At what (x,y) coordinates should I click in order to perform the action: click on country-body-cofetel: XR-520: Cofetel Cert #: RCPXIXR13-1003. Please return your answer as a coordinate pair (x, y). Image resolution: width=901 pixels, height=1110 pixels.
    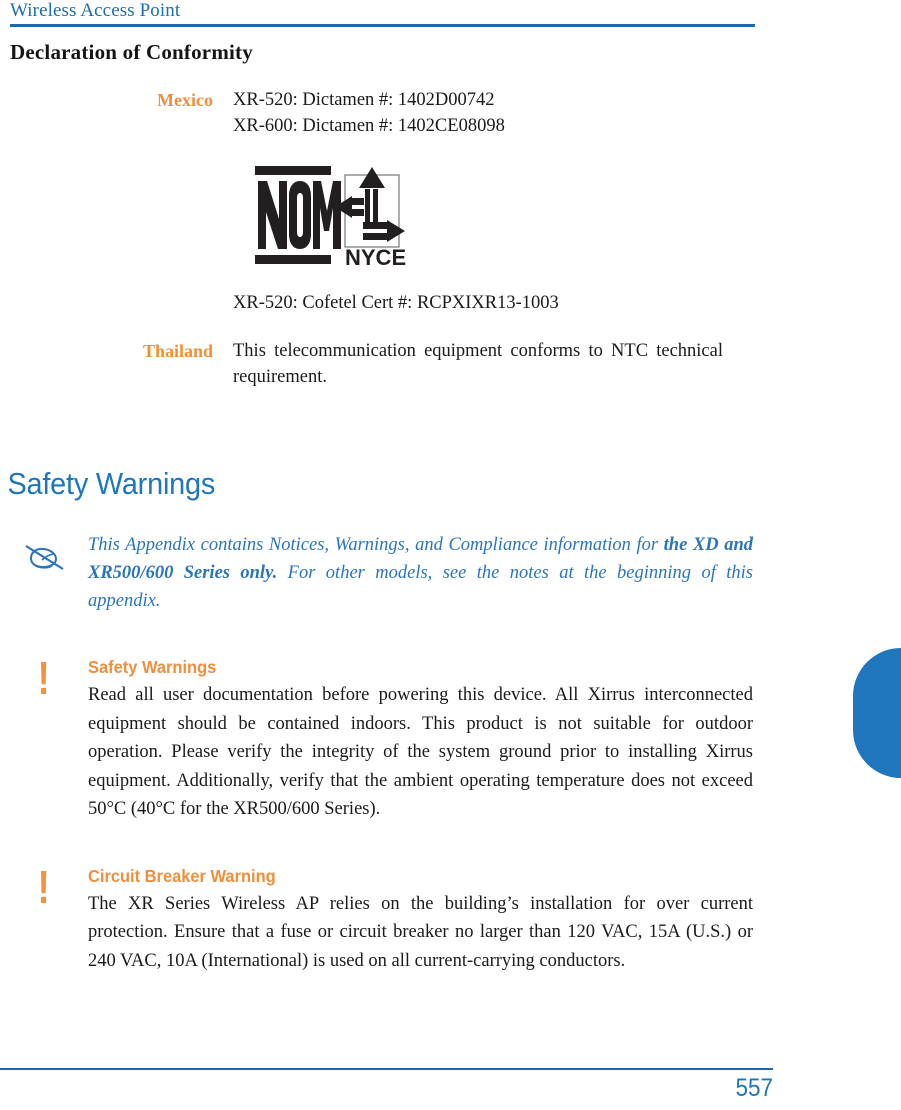
    Looking at the image, I should click on (478, 303).